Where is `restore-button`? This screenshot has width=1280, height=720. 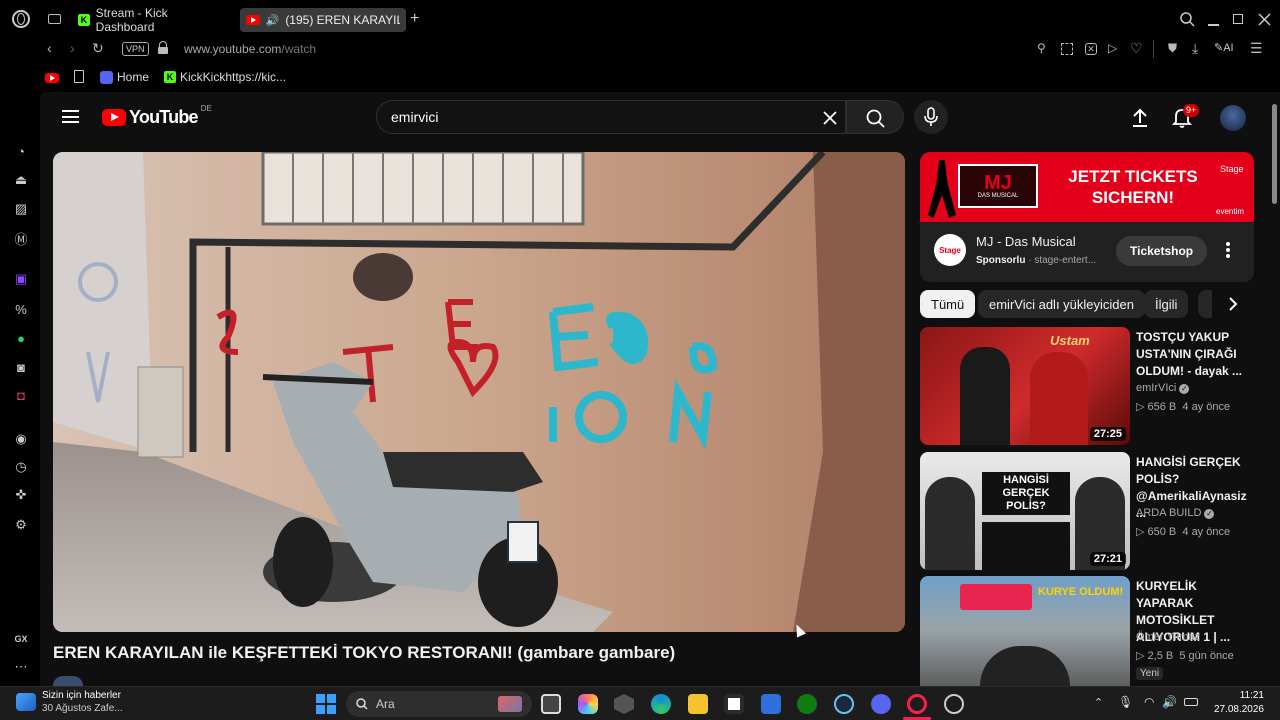 restore-button is located at coordinates (1238, 19).